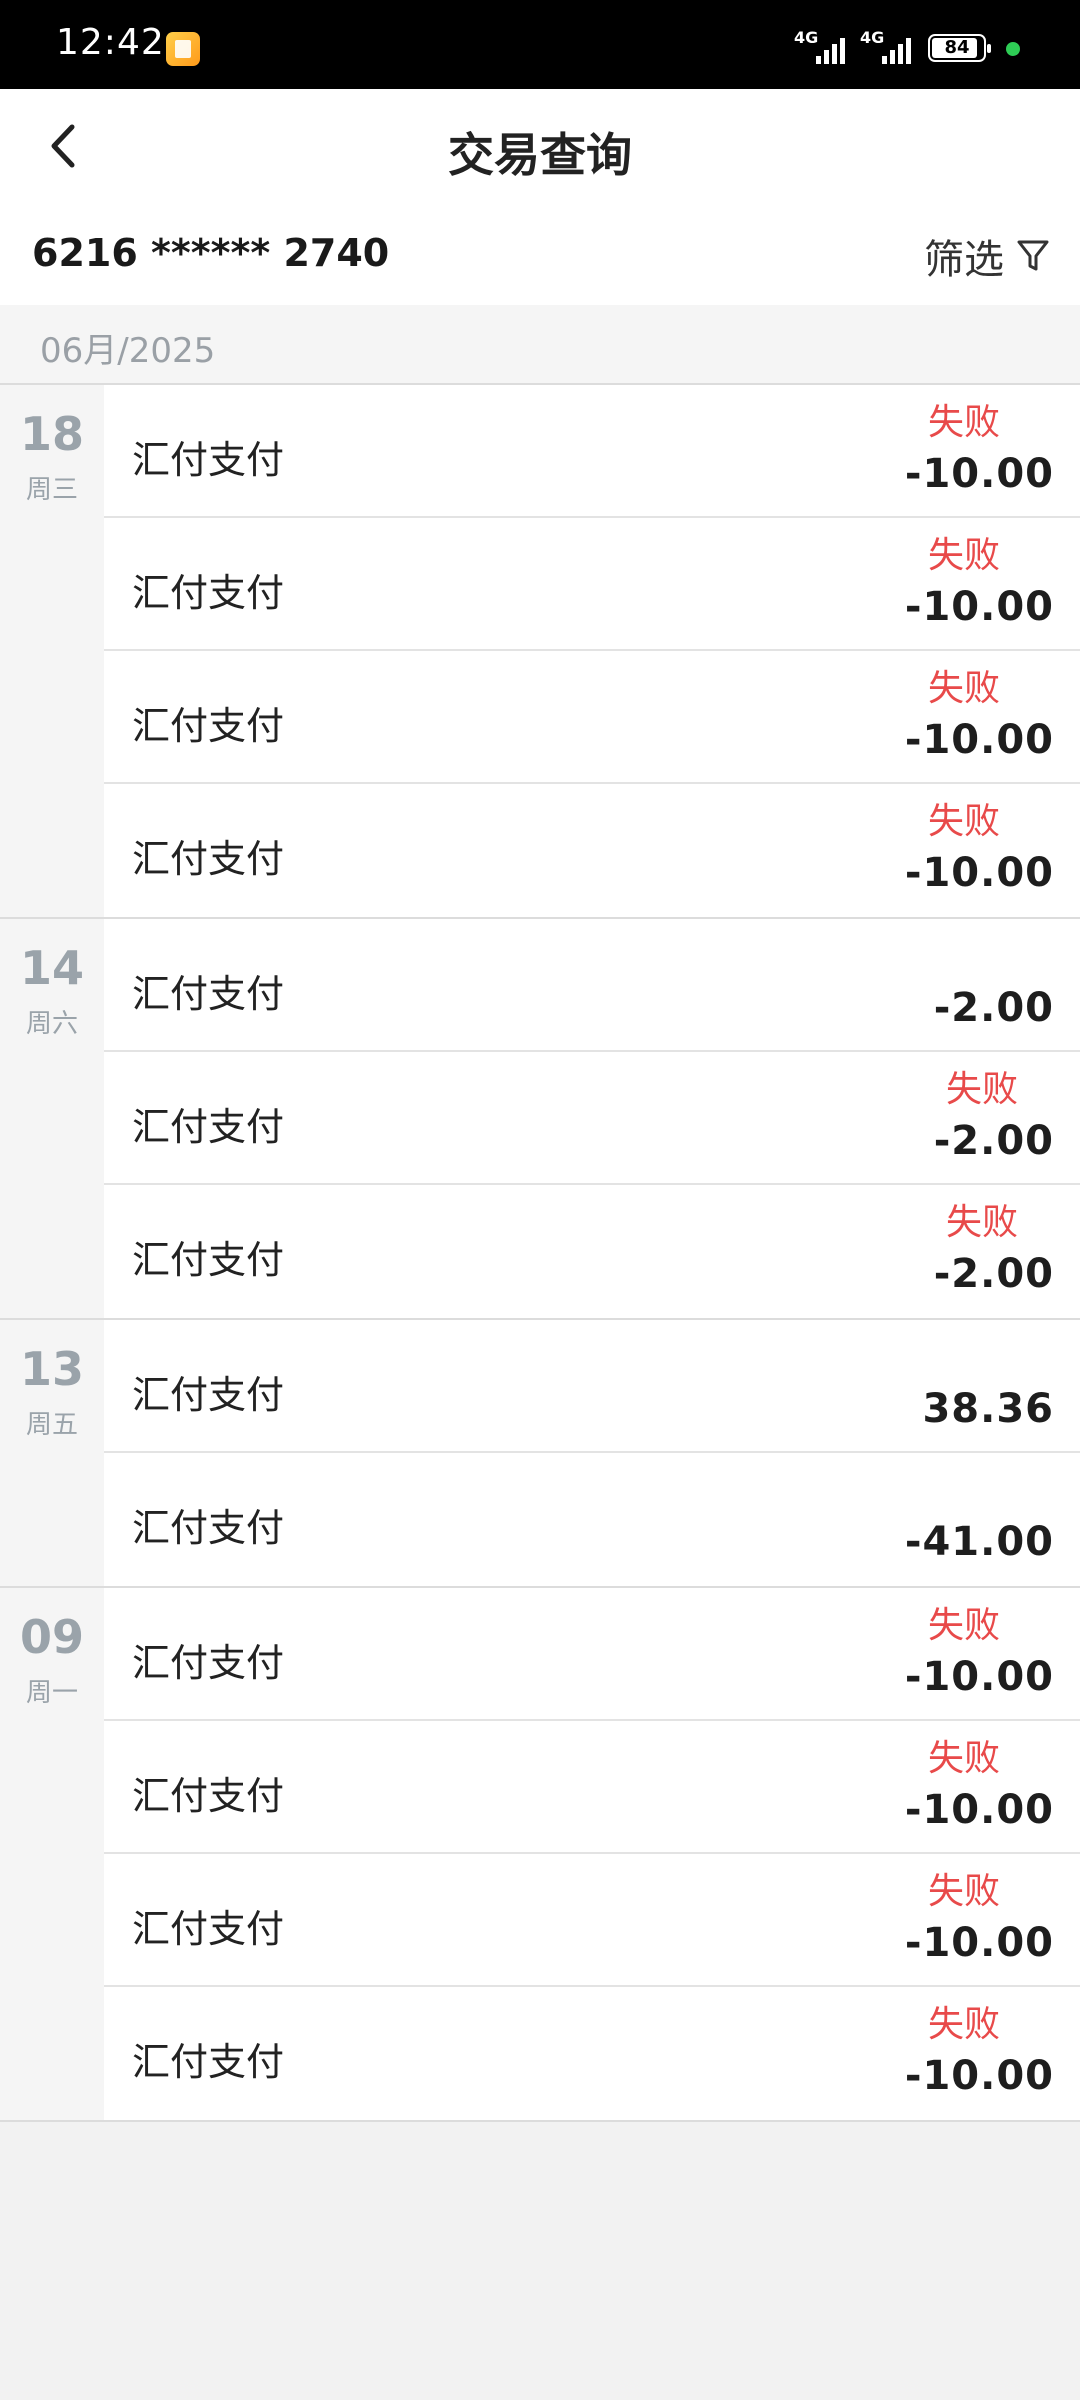  Describe the element at coordinates (540, 256) in the screenshot. I see `account-bar: 6216 ****** 2740 筛选` at that location.